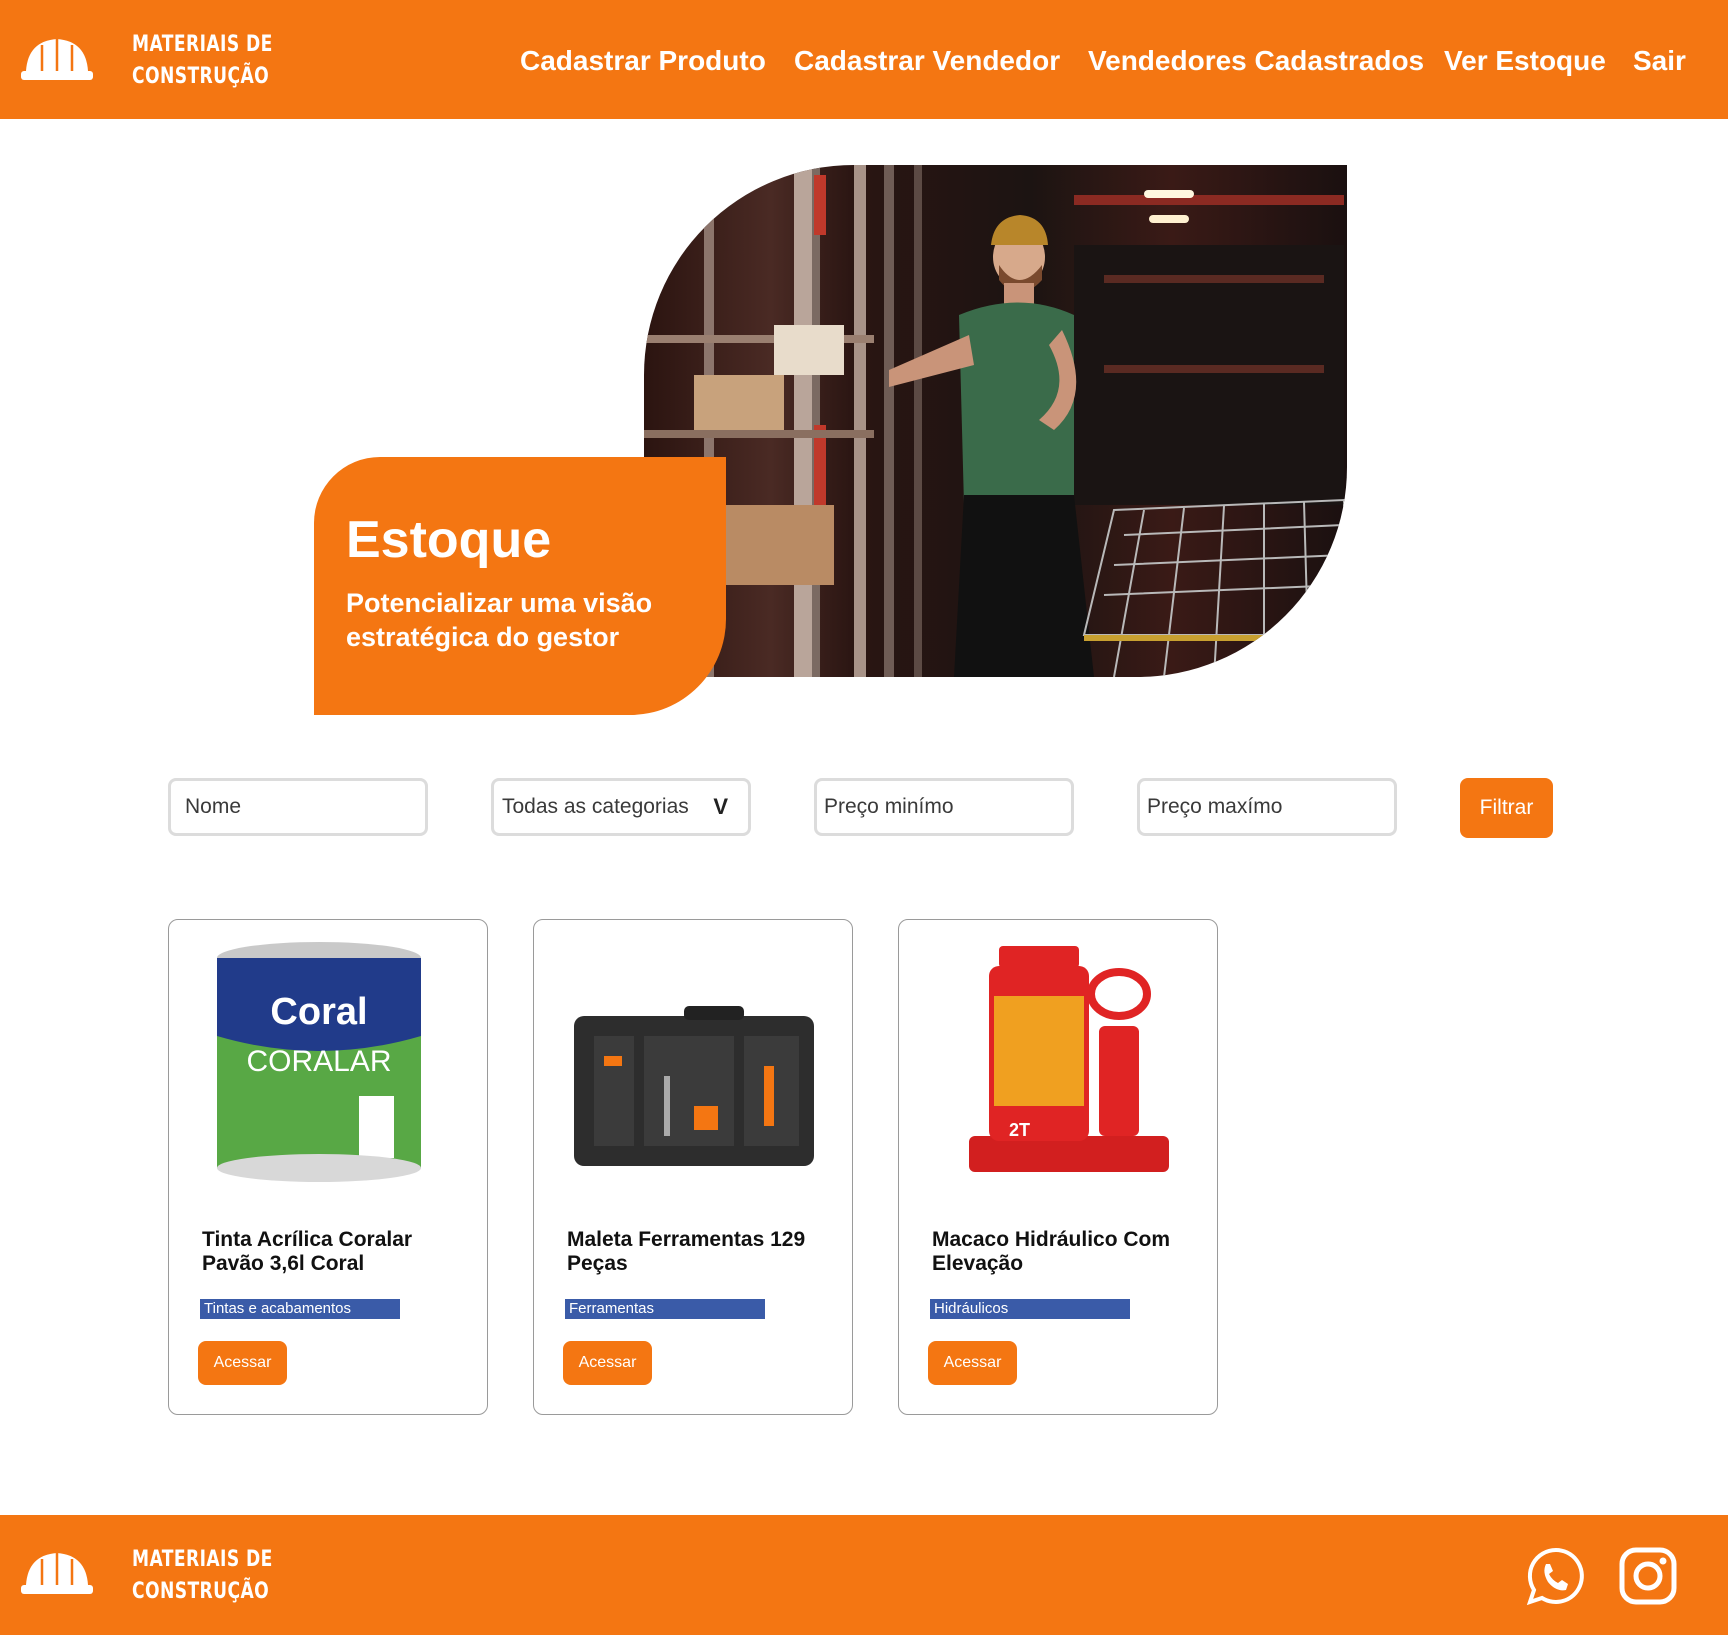 The width and height of the screenshot is (1728, 1635). Describe the element at coordinates (1506, 808) in the screenshot. I see `filter-button: Filtrar` at that location.